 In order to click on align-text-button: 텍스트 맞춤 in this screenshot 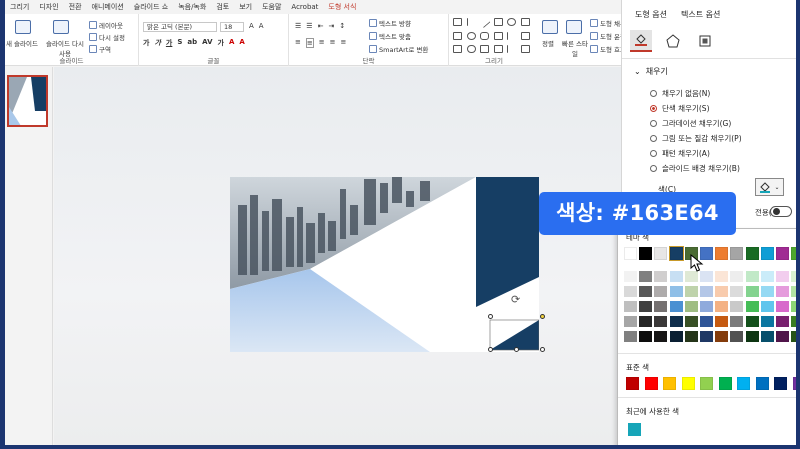, I will do `click(390, 36)`.